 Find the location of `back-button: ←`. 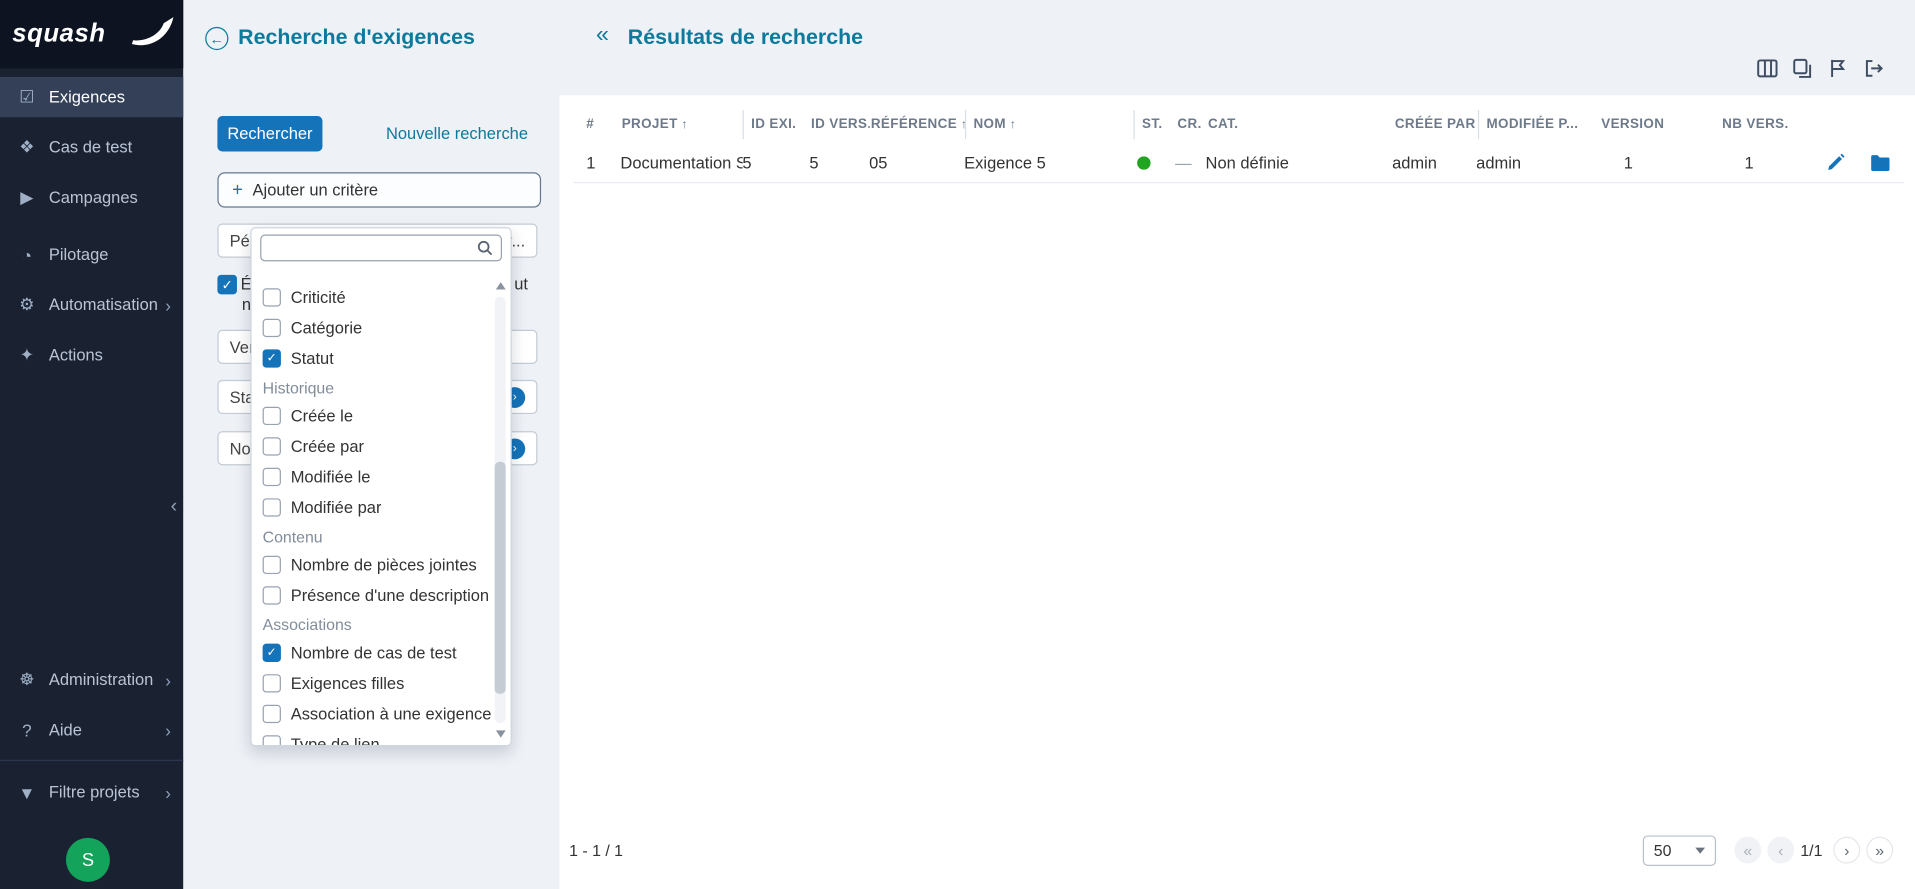

back-button: ← is located at coordinates (217, 38).